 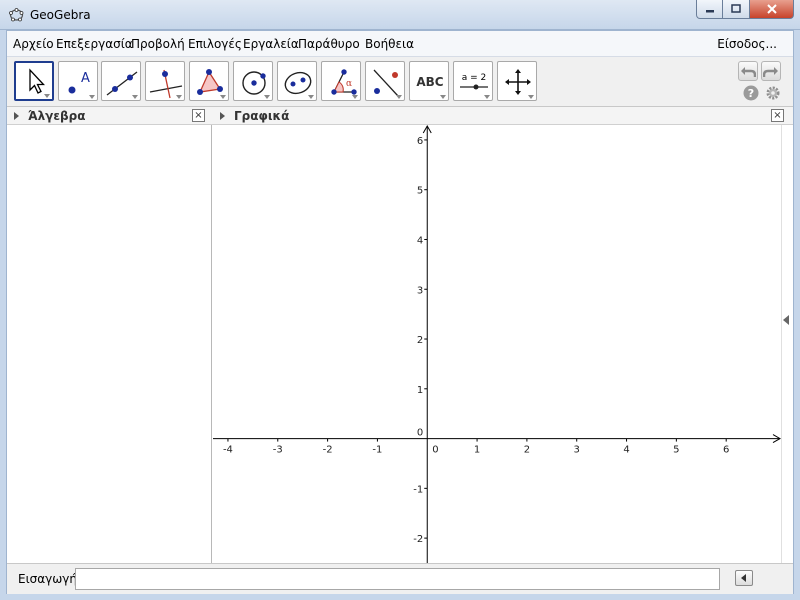 I want to click on slider-tool-label: a = 2, so click(x=474, y=78).